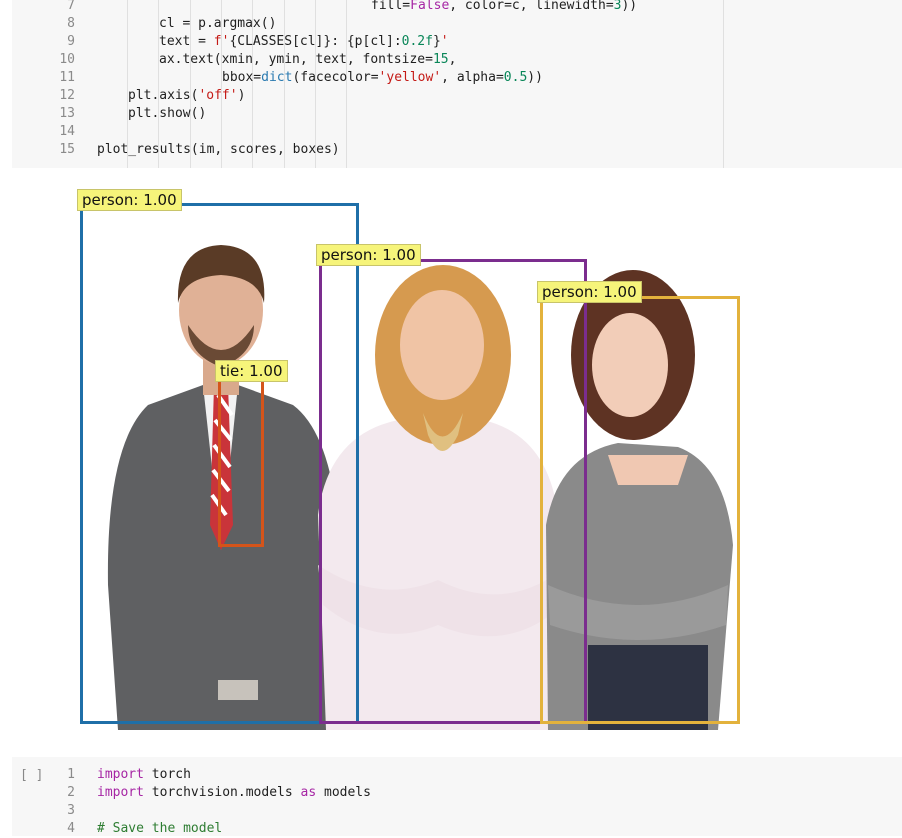 The height and width of the screenshot is (838, 902). What do you see at coordinates (304, 41) in the screenshot?
I see `code-text: text = f'{CLASSES[cl]}: {p[cl]:0.2f}'` at bounding box center [304, 41].